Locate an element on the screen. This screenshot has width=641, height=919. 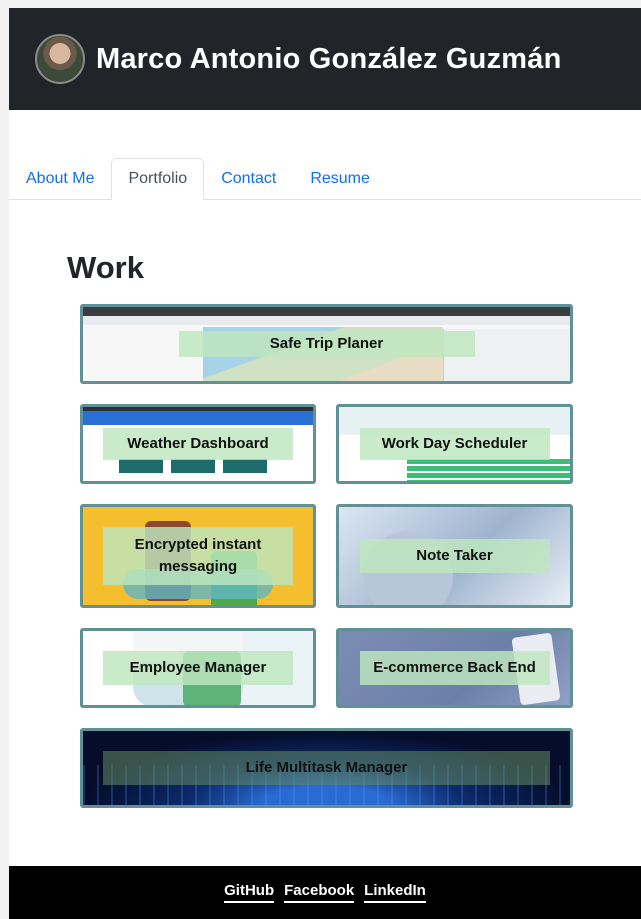
tab-contact: Contact is located at coordinates (248, 179).